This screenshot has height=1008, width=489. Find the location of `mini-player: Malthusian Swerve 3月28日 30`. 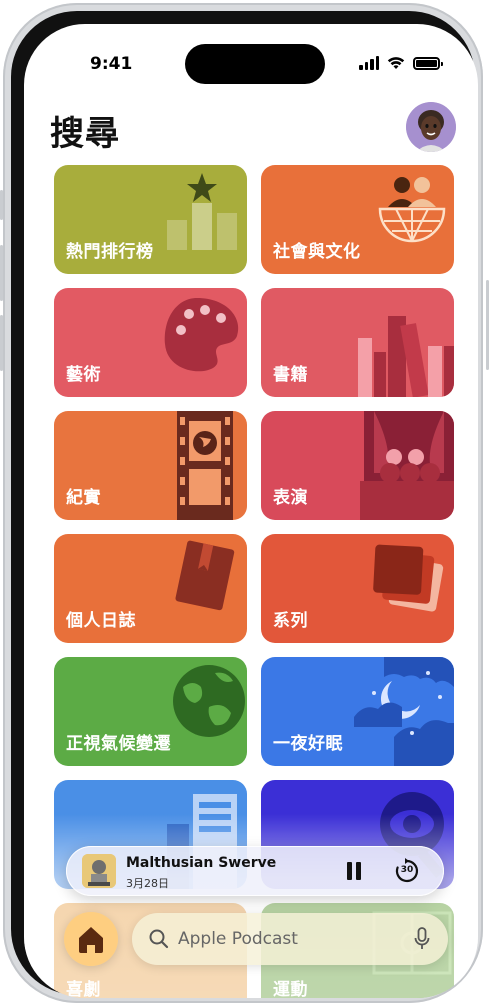

mini-player: Malthusian Swerve 3月28日 30 is located at coordinates (255, 871).